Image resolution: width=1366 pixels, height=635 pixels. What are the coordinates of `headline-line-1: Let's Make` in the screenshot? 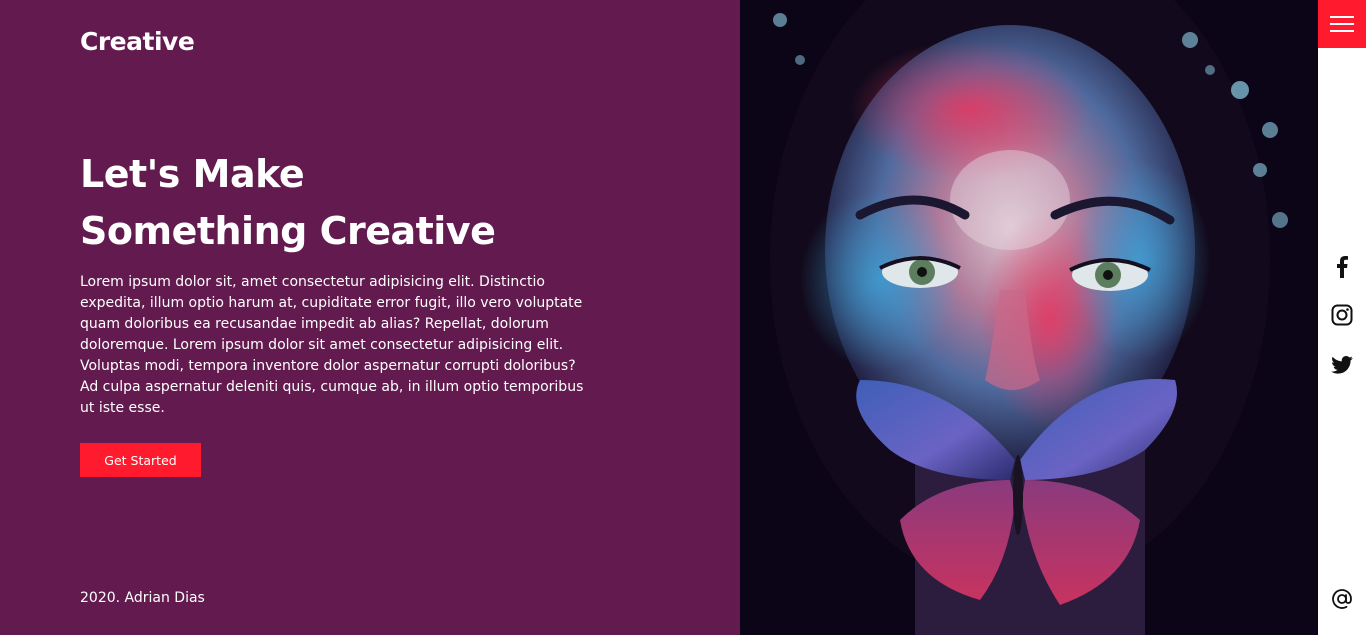 It's located at (192, 174).